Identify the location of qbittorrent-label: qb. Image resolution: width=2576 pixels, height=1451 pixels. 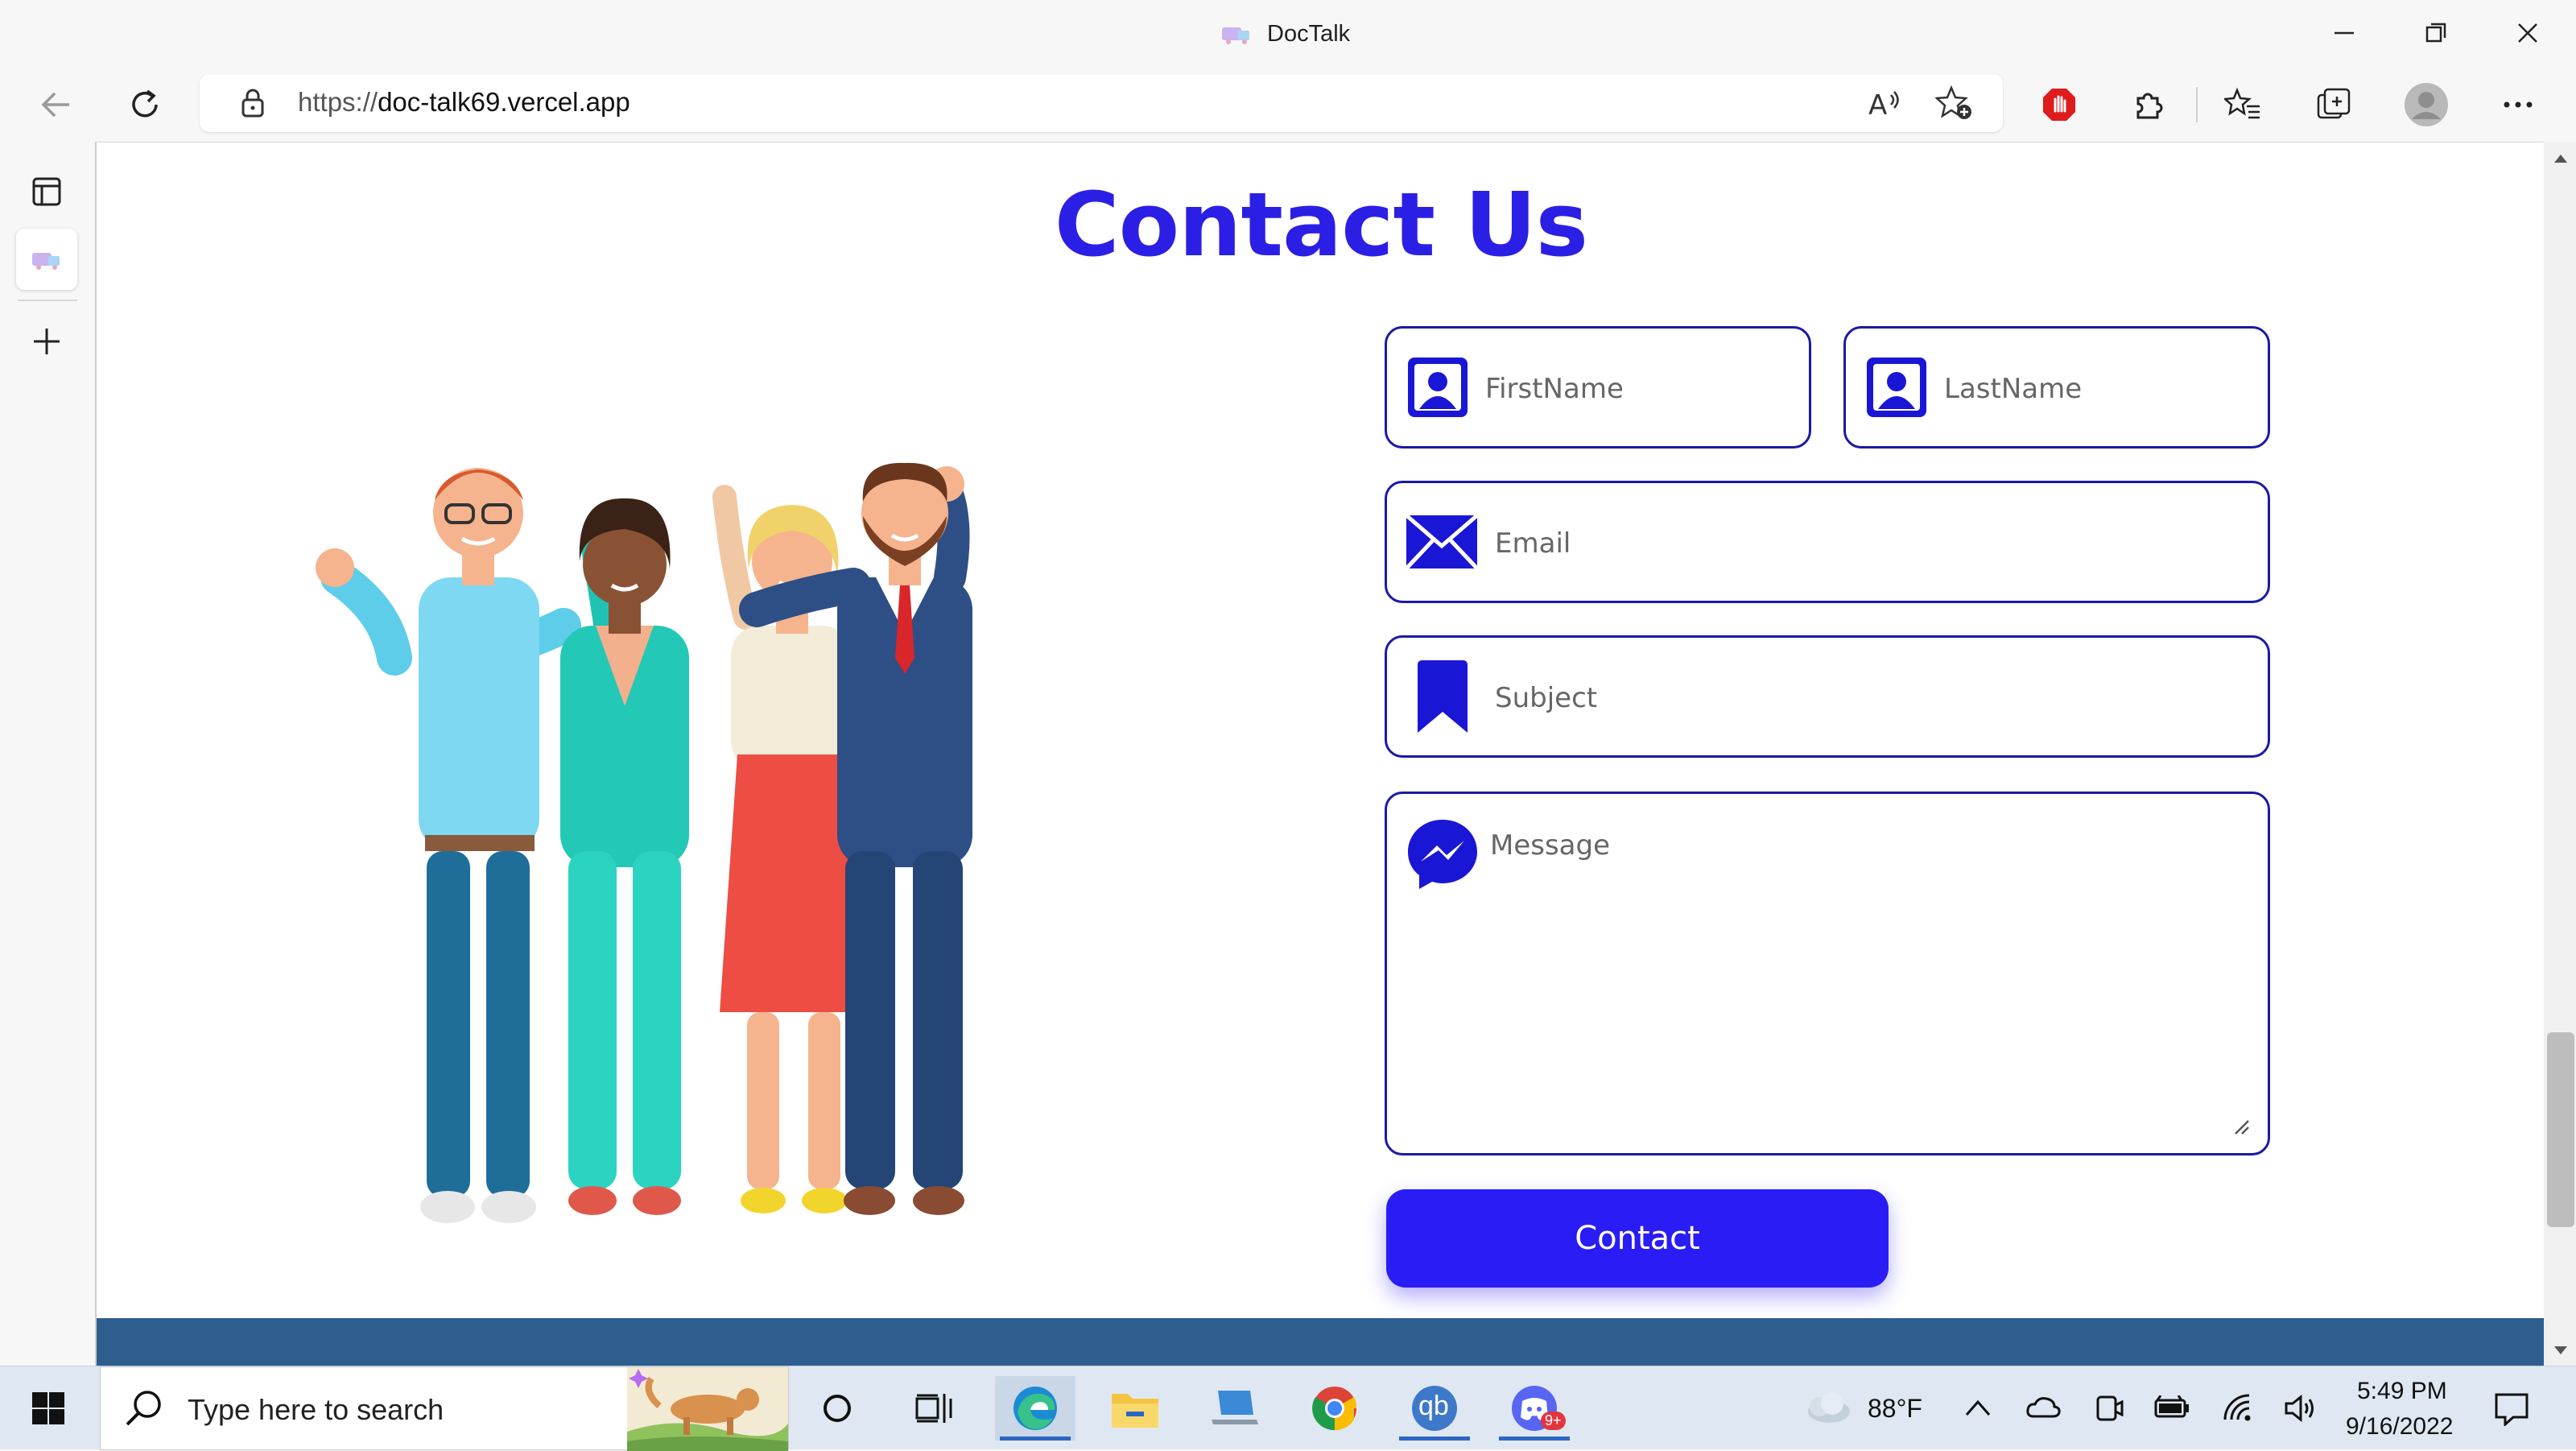
(1433, 1406).